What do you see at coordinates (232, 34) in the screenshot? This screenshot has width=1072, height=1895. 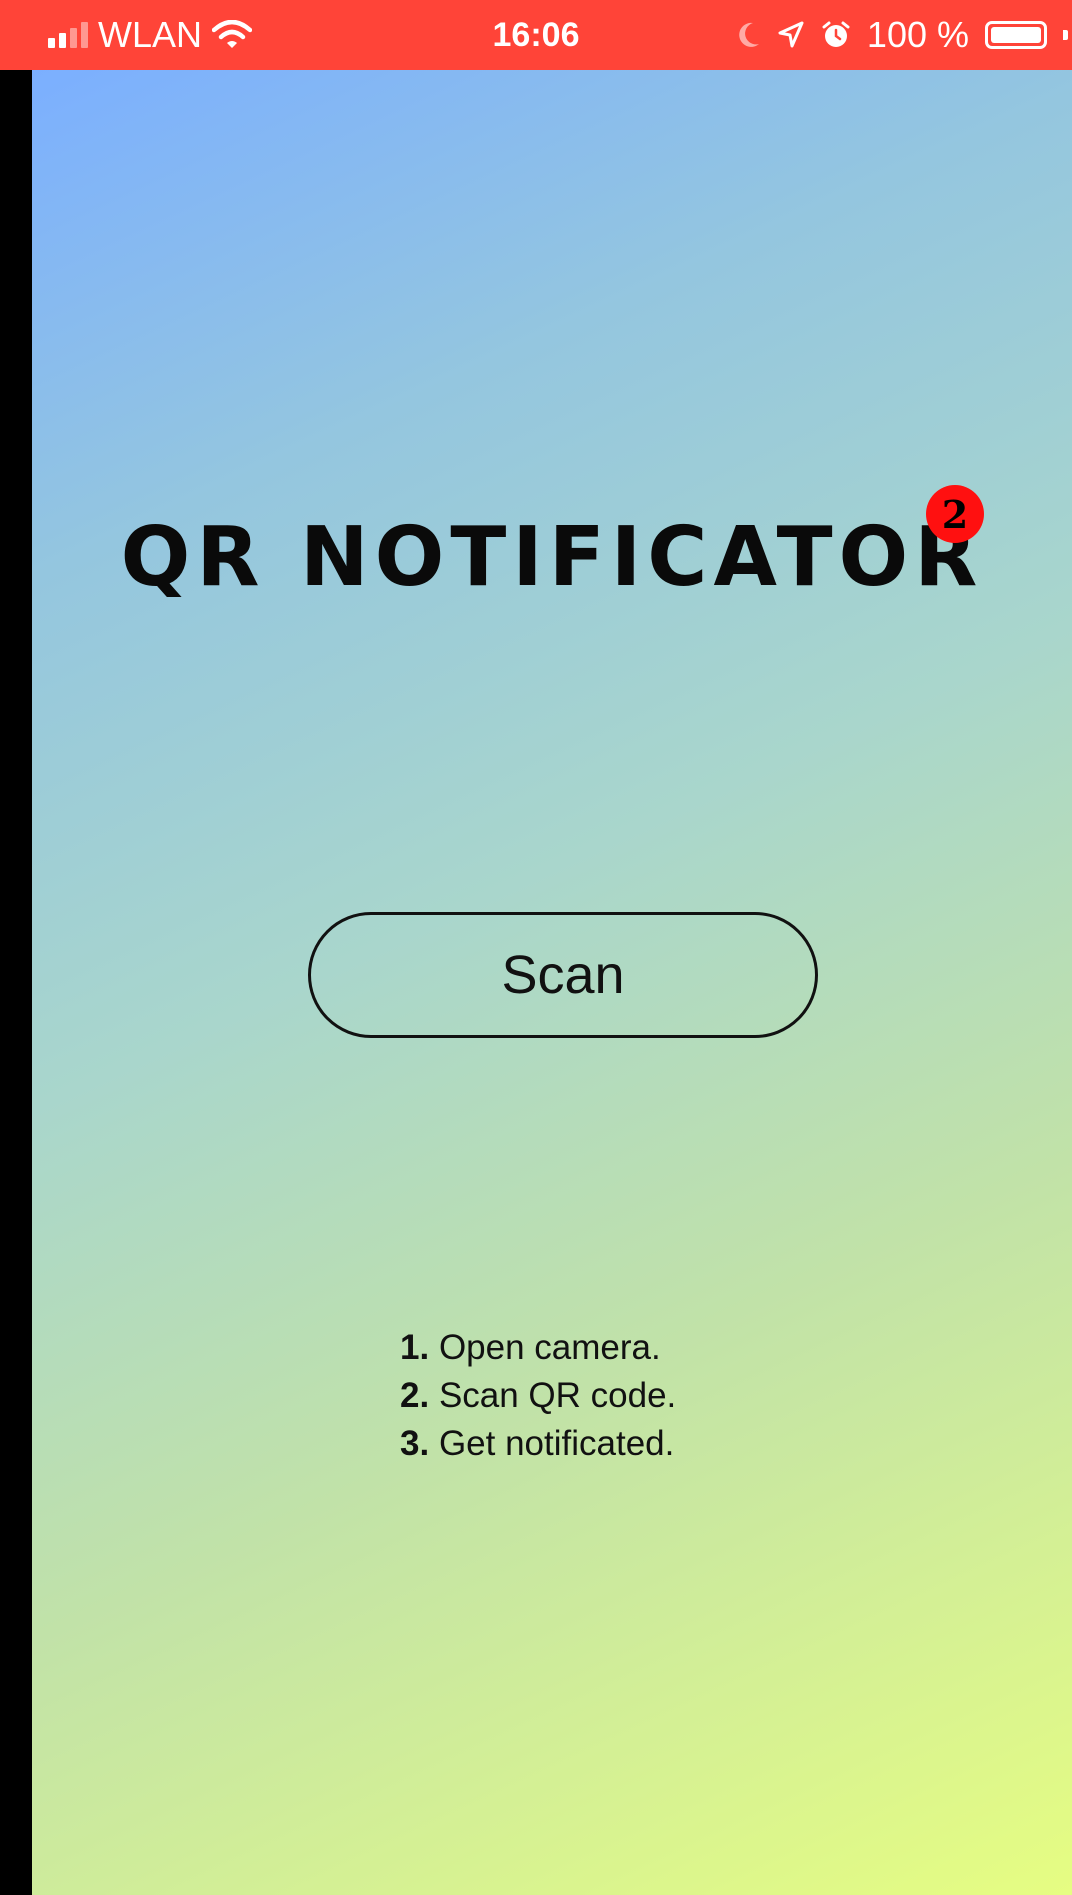 I see `wifi-icon` at bounding box center [232, 34].